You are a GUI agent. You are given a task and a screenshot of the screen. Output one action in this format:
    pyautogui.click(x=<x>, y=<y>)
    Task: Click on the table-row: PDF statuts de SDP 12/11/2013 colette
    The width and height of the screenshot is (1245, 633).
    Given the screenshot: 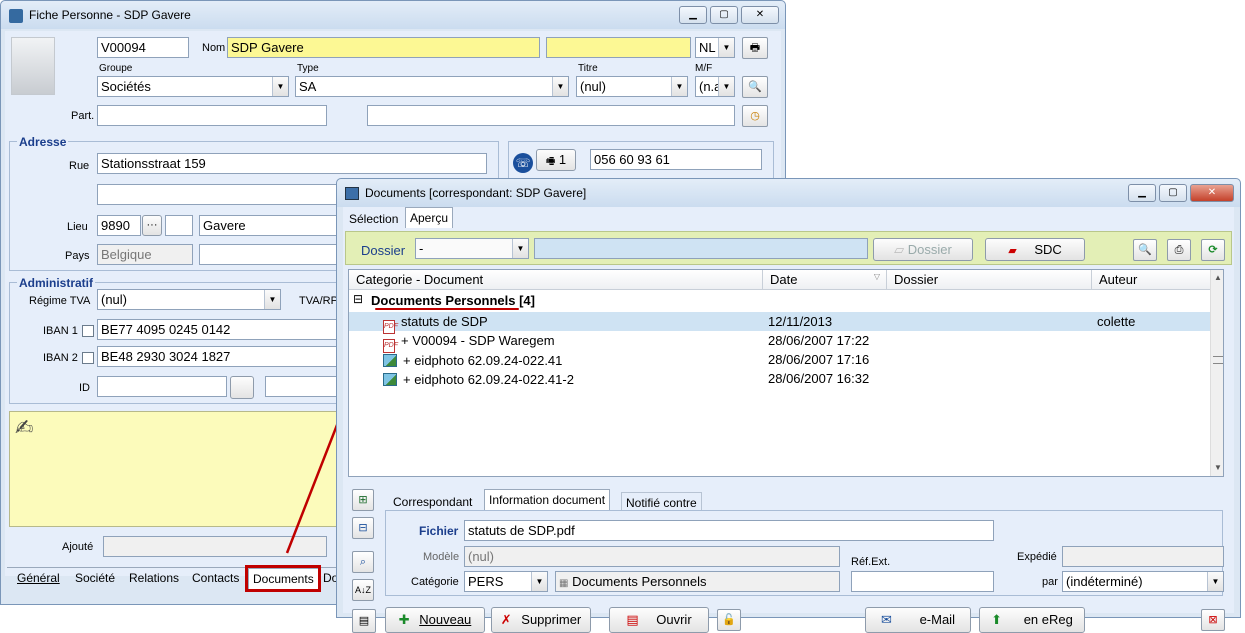 What is the action you would take?
    pyautogui.click(x=779, y=323)
    